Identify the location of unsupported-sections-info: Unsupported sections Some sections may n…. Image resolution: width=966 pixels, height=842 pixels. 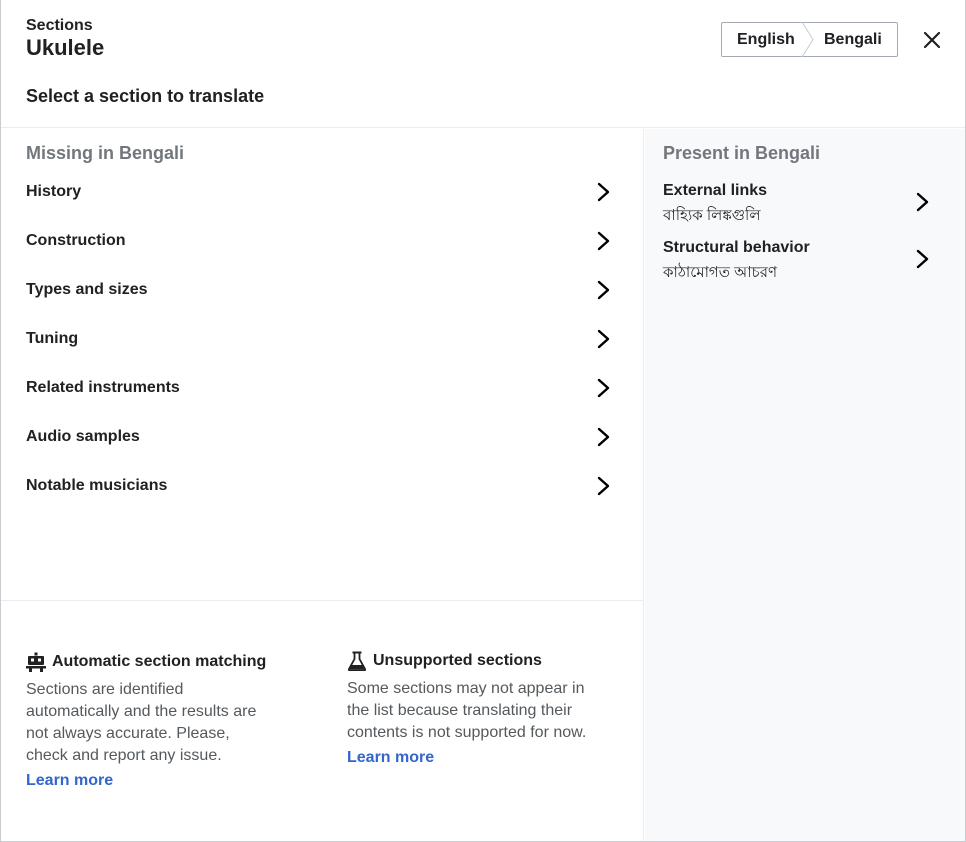
(472, 708).